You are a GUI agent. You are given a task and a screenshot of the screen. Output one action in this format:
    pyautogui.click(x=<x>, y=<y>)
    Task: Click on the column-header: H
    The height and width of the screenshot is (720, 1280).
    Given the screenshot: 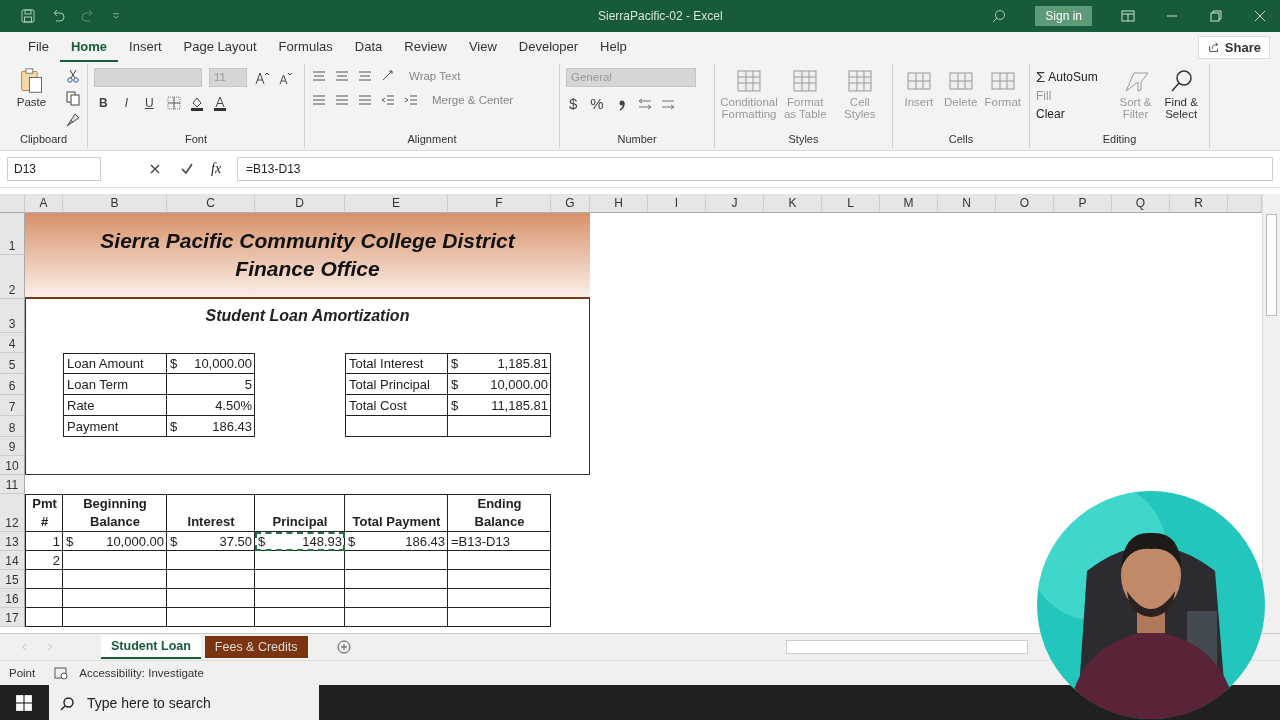 What is the action you would take?
    pyautogui.click(x=619, y=203)
    